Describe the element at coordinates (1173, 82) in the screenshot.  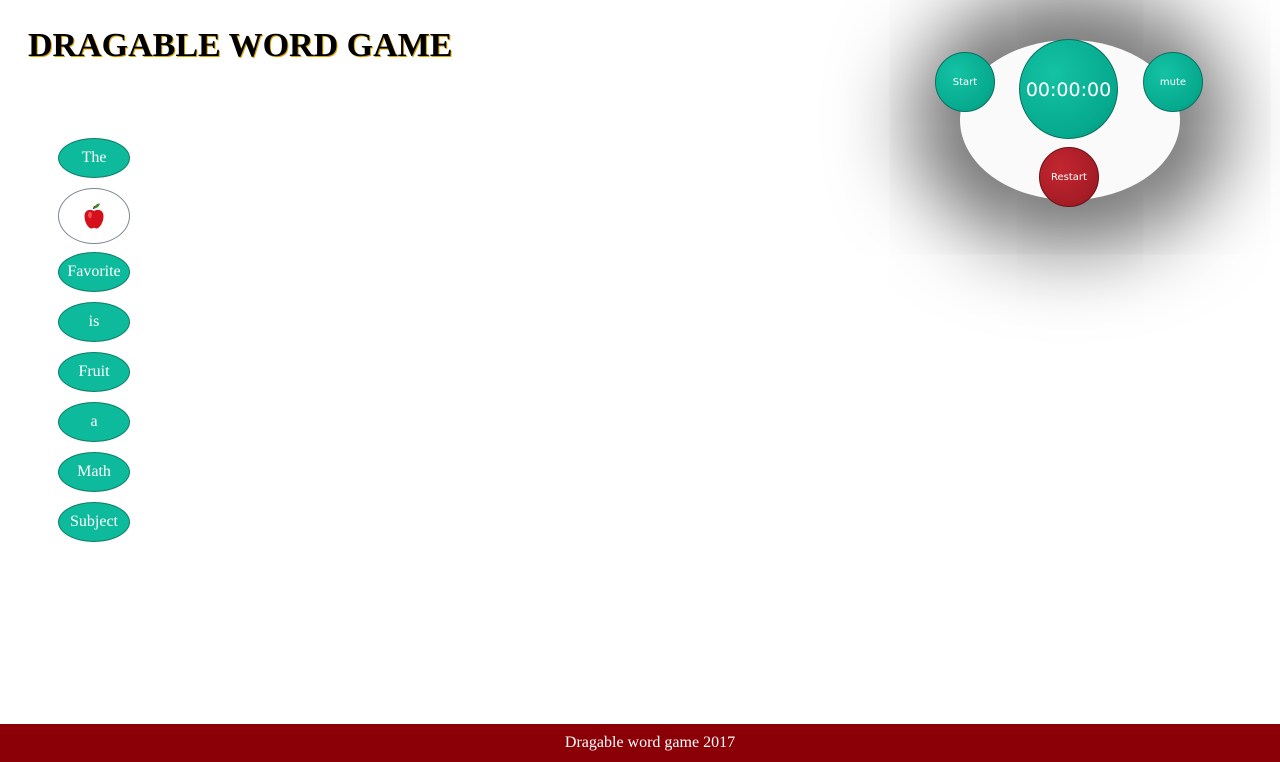
I see `mute-button: mute` at that location.